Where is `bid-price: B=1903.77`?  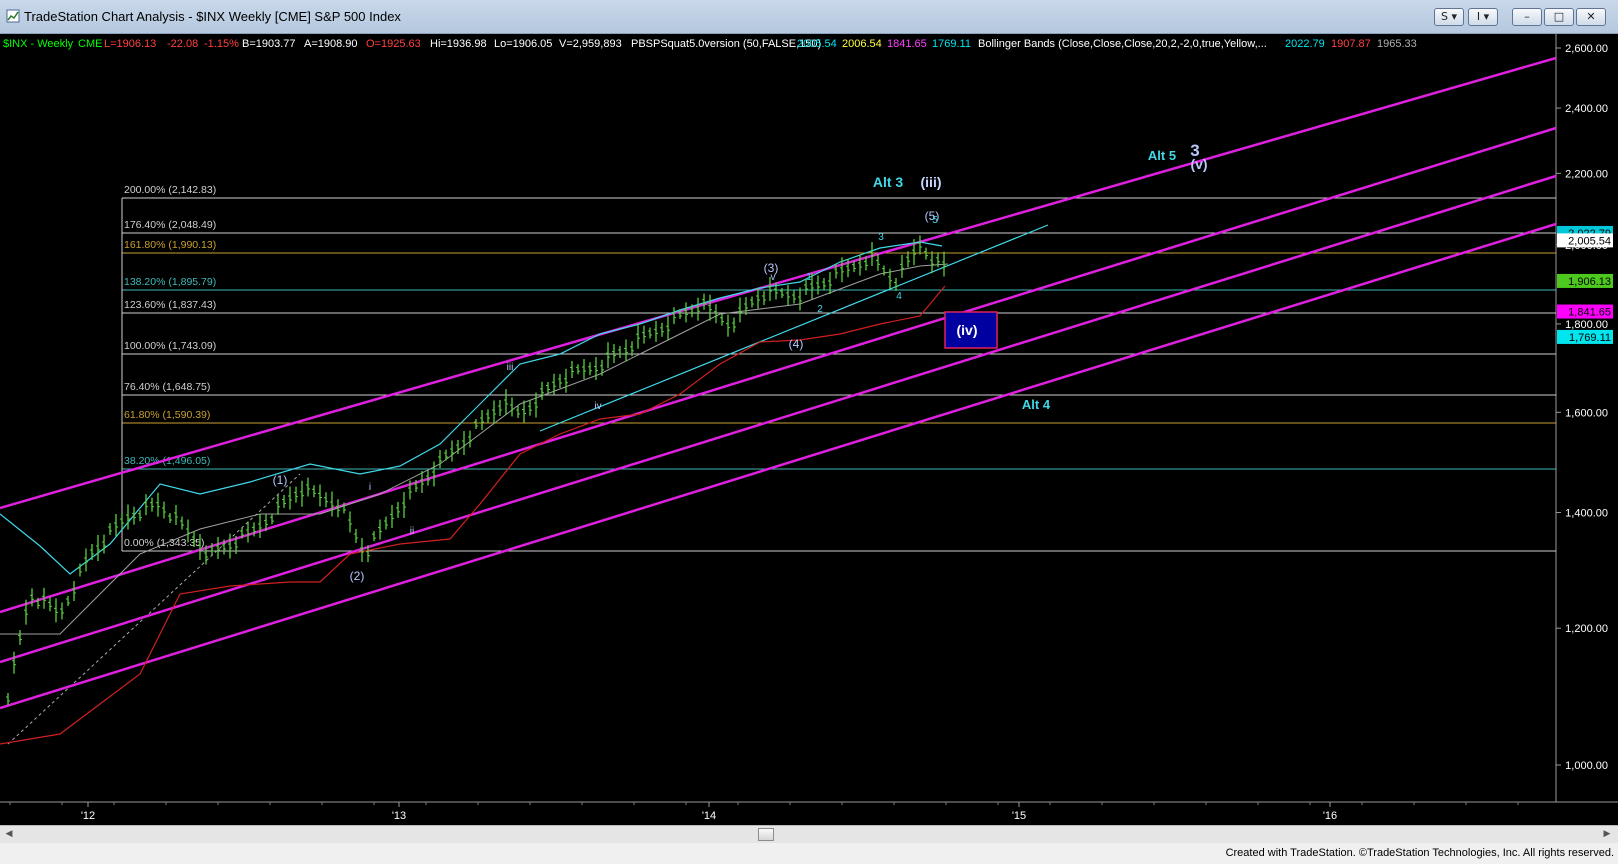
bid-price: B=1903.77 is located at coordinates (269, 44).